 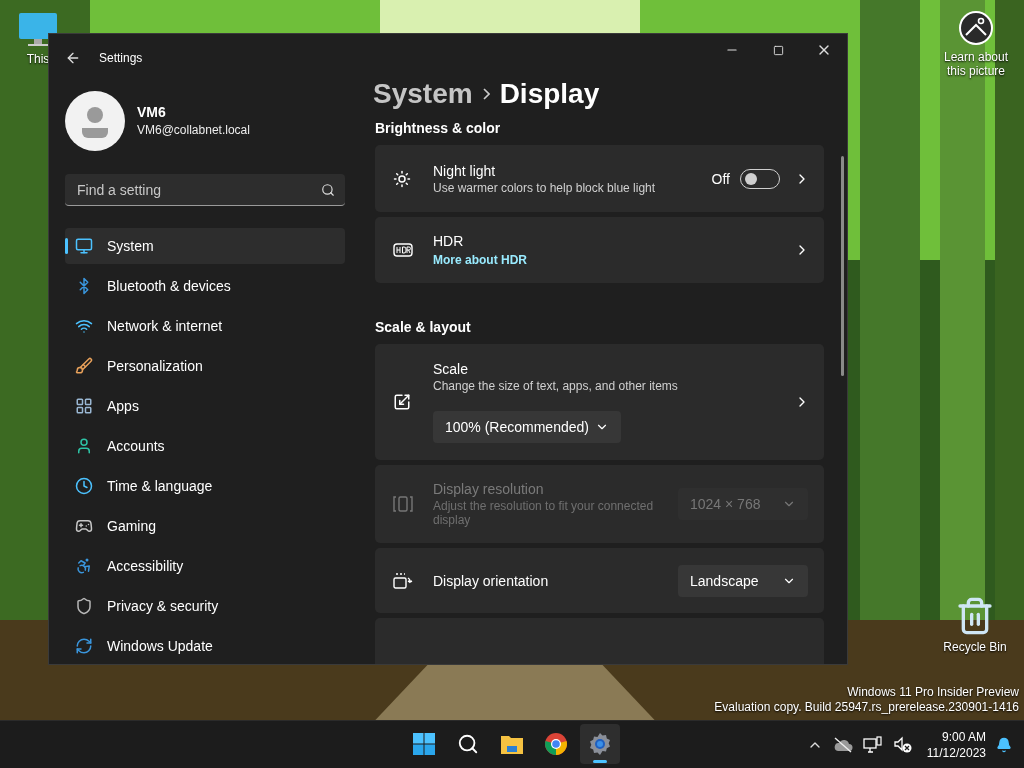 I want to click on desktop-icon-label: This, so click(x=38, y=59).